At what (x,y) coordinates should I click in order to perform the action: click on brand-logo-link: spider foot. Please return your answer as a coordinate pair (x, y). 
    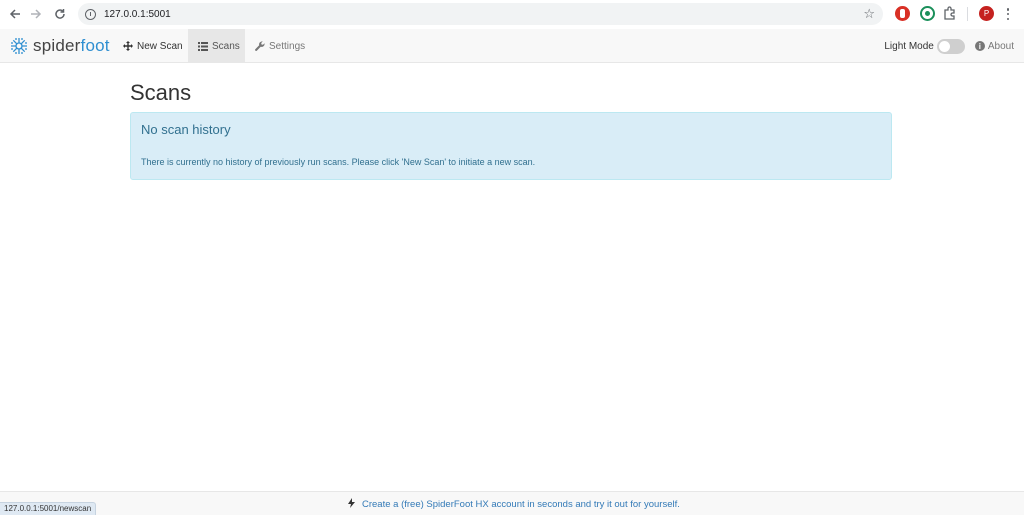
    Looking at the image, I should click on (59, 46).